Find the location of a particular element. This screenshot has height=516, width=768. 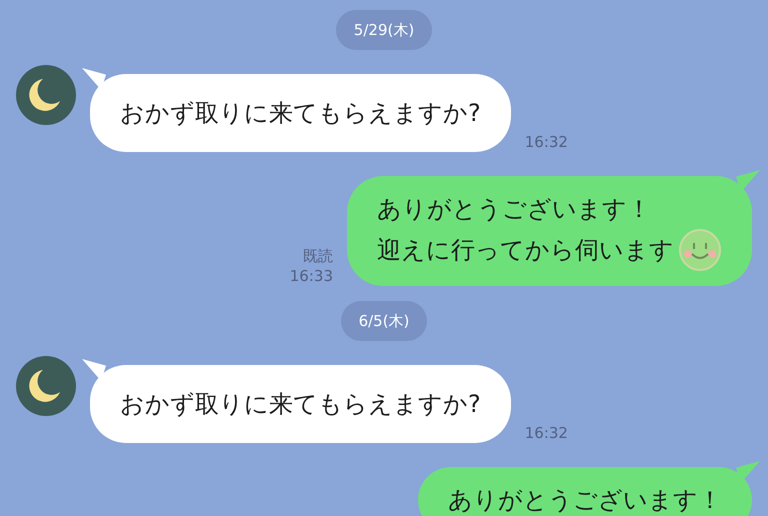

date-label: 5/29(木) is located at coordinates (384, 30).